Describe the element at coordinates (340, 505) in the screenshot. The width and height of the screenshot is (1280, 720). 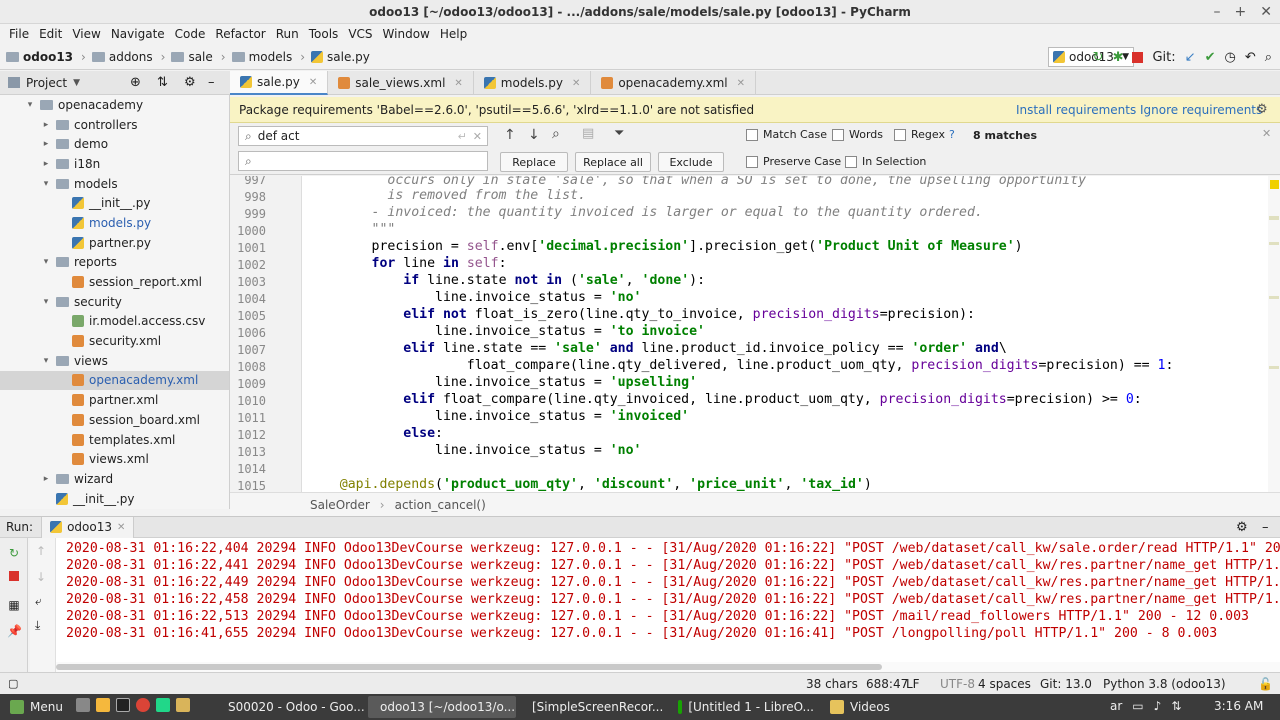
I see `breadcrumb-class: SaleOrder` at that location.